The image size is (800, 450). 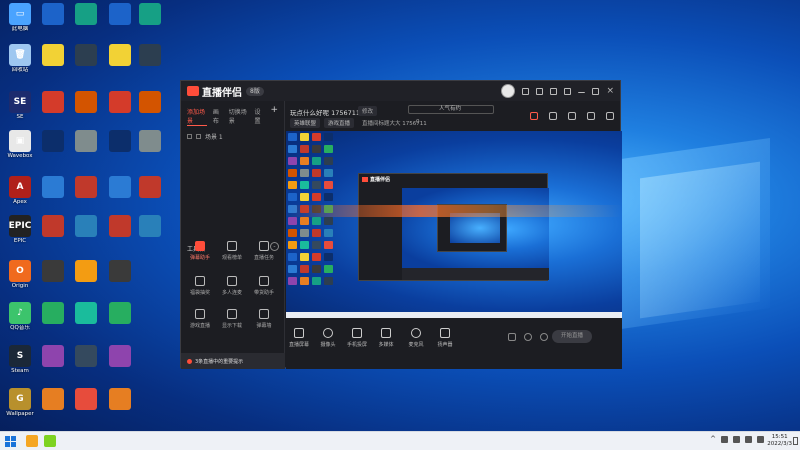 I want to click on minimize-button, so click(x=582, y=91).